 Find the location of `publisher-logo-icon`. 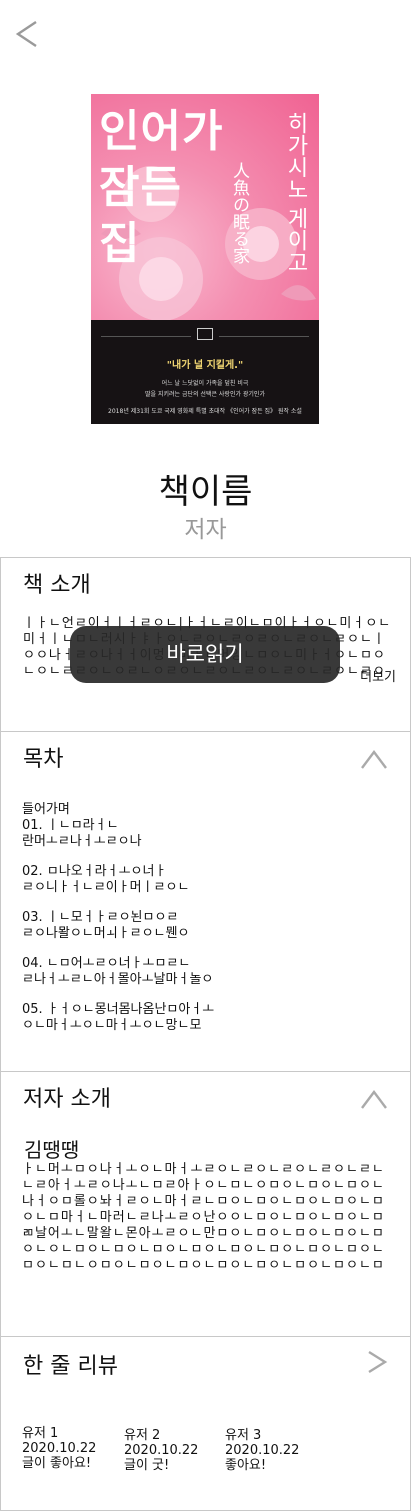

publisher-logo-icon is located at coordinates (205, 334).